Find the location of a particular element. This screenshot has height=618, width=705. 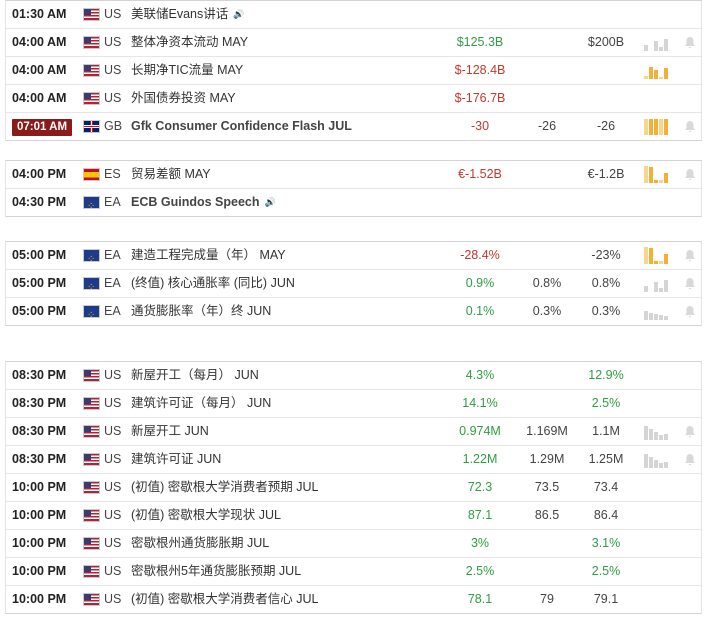

forecast-value: 86.5 is located at coordinates (547, 515).